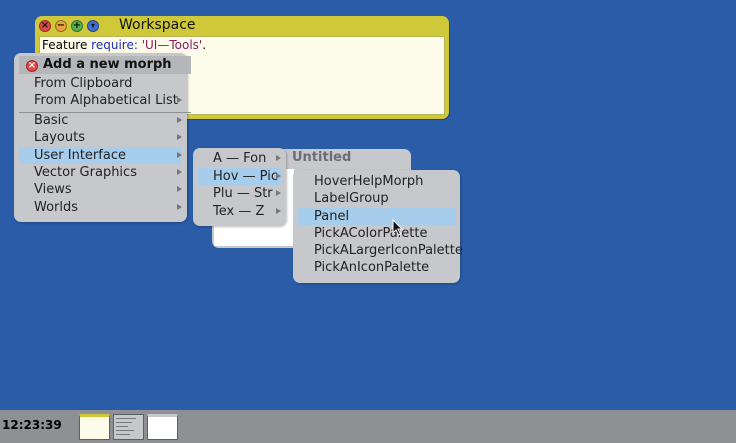 This screenshot has width=736, height=443. Describe the element at coordinates (172, 45) in the screenshot. I see `code-string: 'UI—Tools'` at that location.